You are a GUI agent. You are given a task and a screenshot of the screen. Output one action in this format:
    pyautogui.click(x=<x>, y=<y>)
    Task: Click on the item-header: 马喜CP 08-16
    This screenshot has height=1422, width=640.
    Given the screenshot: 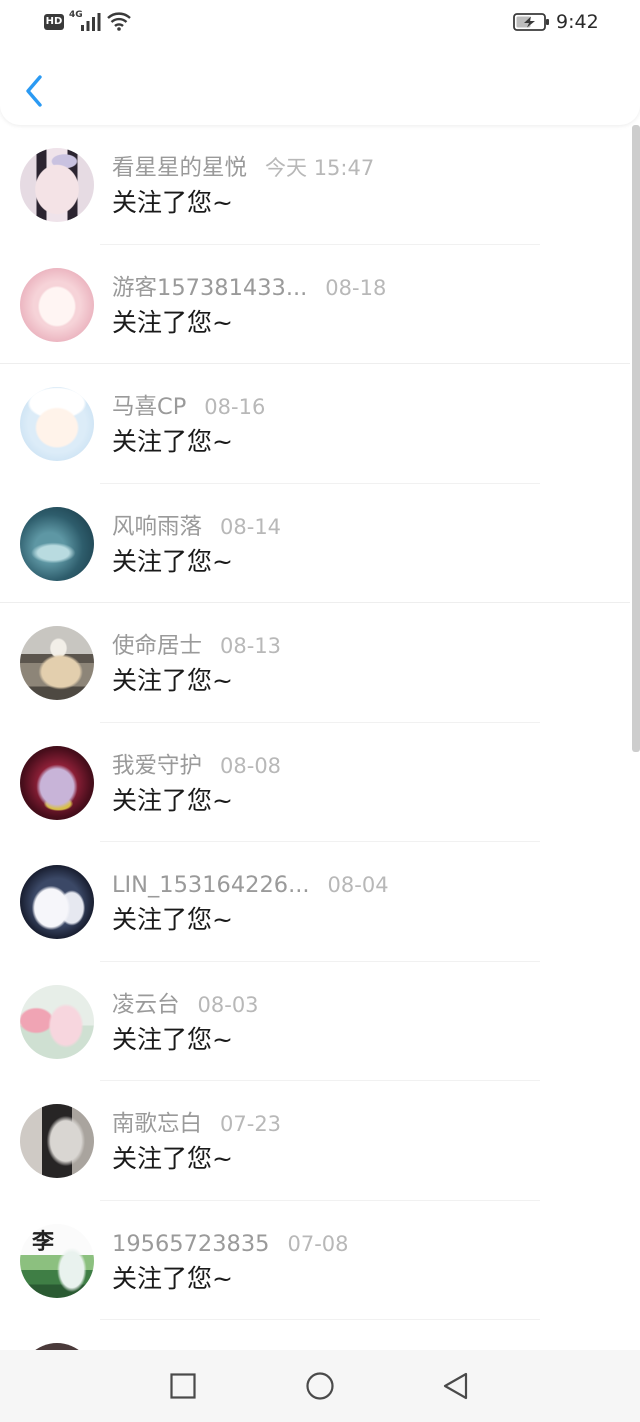 What is the action you would take?
    pyautogui.click(x=188, y=407)
    